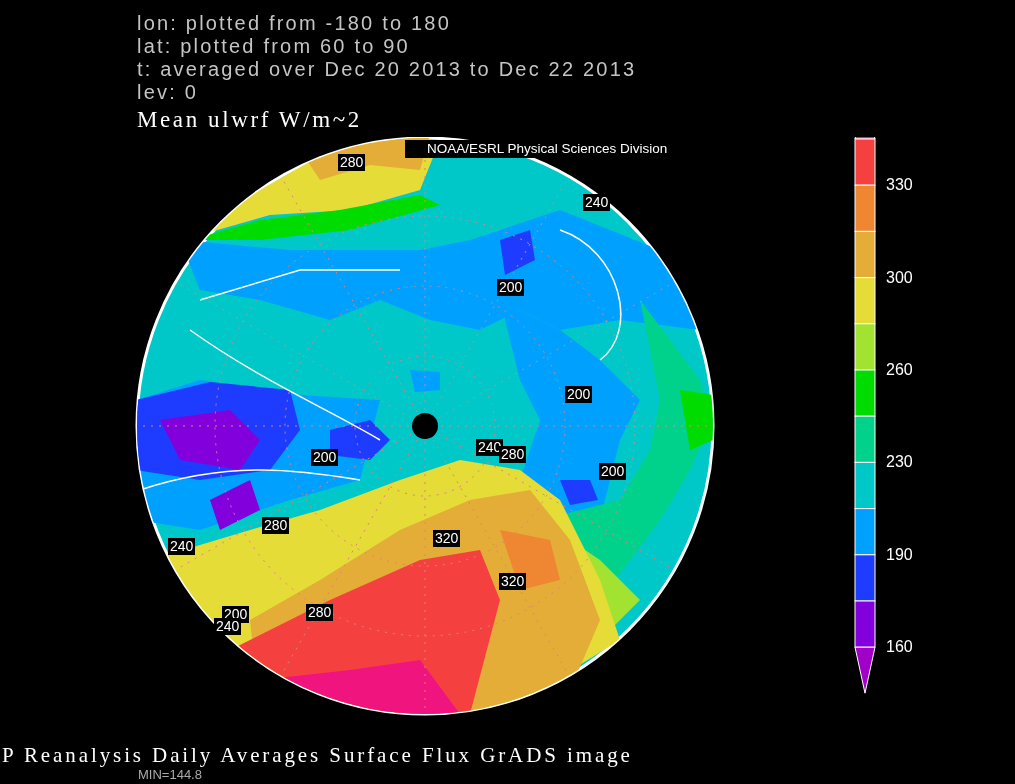 This screenshot has height=784, width=1015. I want to click on colorbar-label: 190, so click(899, 554).